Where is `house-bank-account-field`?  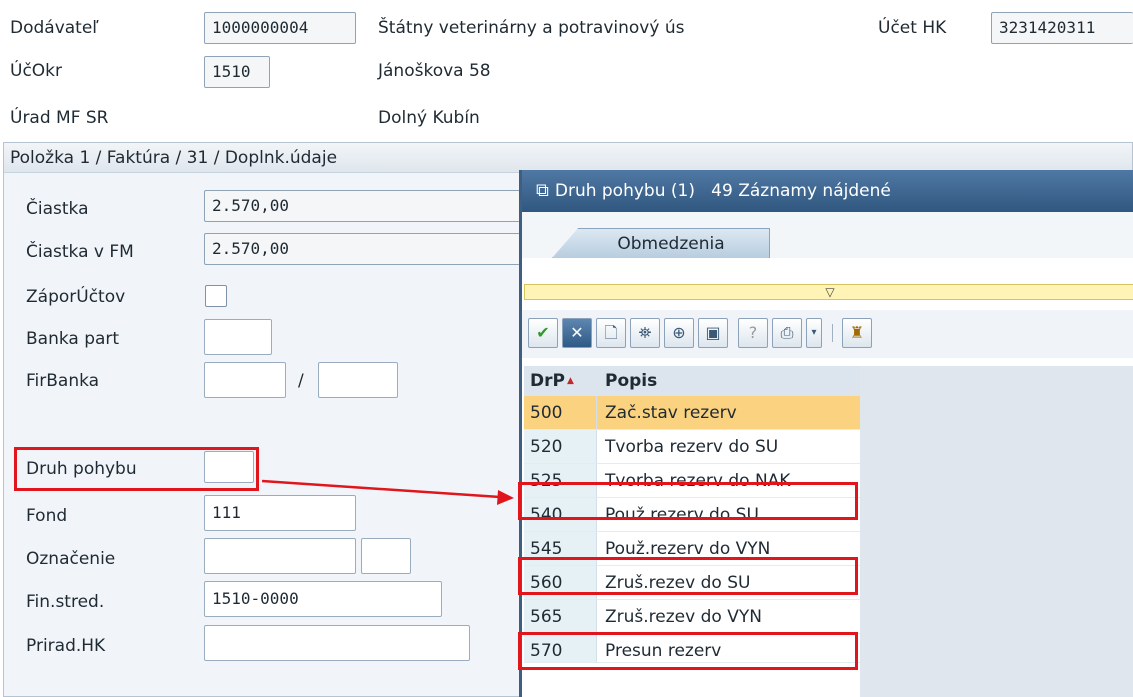 house-bank-account-field is located at coordinates (358, 380).